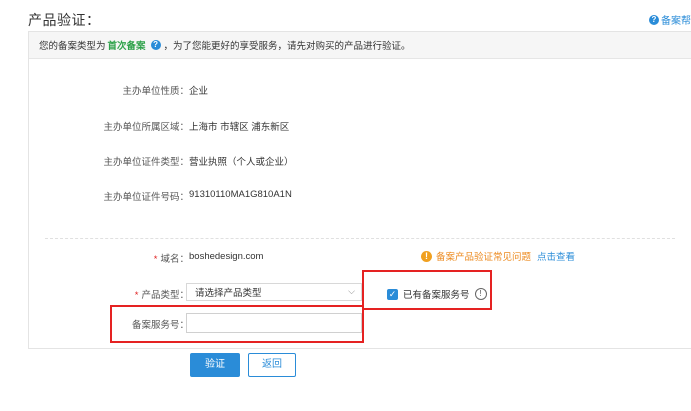 The image size is (691, 411). What do you see at coordinates (228, 293) in the screenshot?
I see `product-type-selected: 请选择产品类型` at bounding box center [228, 293].